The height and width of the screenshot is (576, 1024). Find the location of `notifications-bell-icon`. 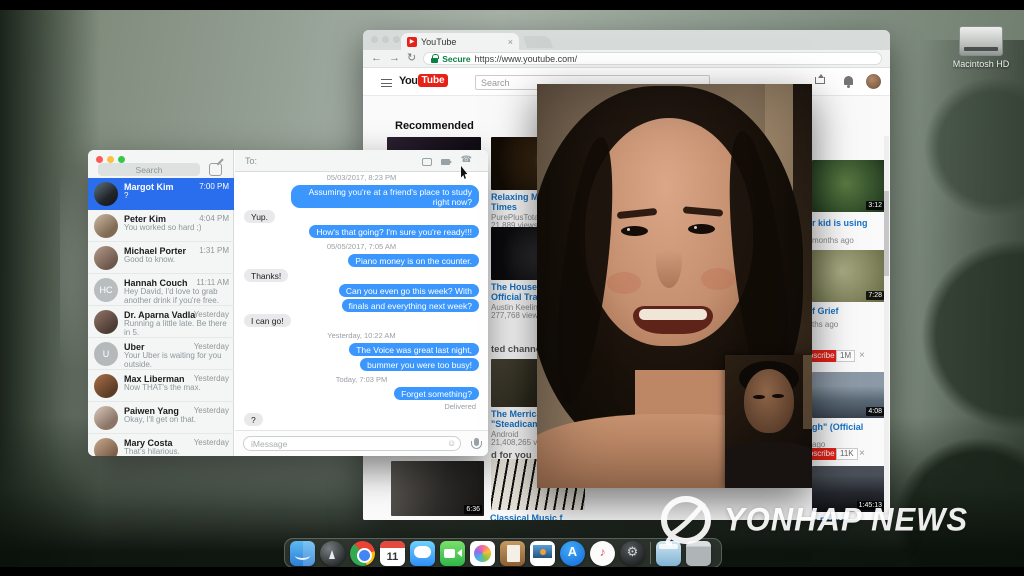

notifications-bell-icon is located at coordinates (848, 82).